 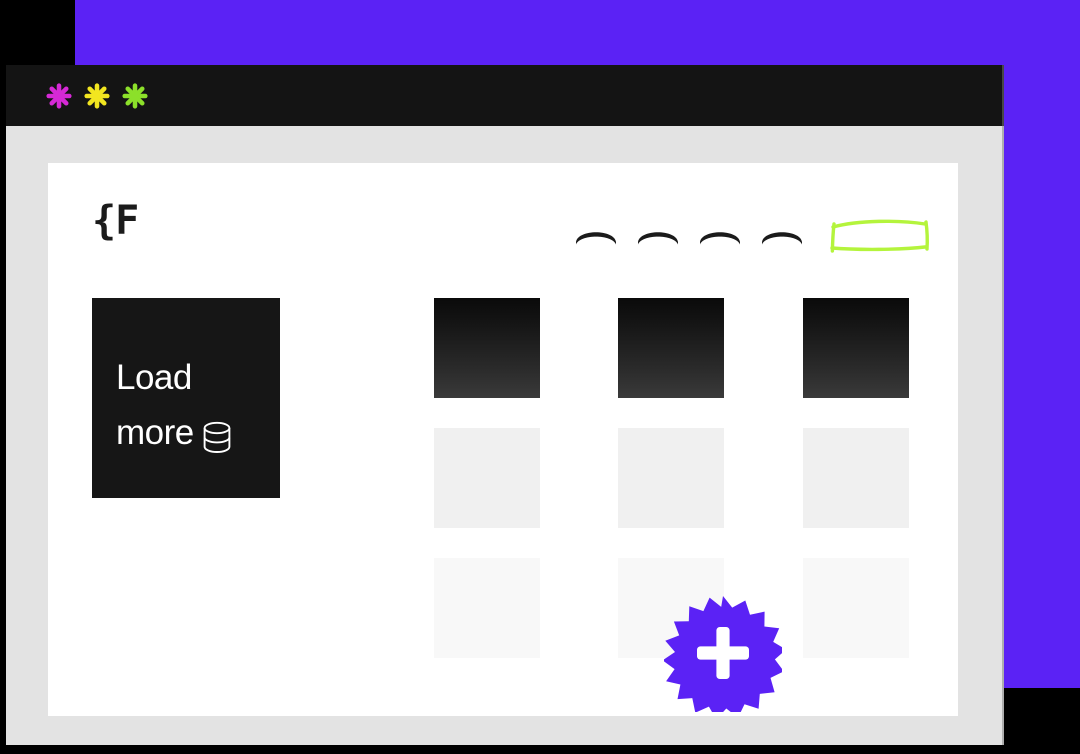 What do you see at coordinates (59, 95) in the screenshot?
I see `asterisk-magenta-icon` at bounding box center [59, 95].